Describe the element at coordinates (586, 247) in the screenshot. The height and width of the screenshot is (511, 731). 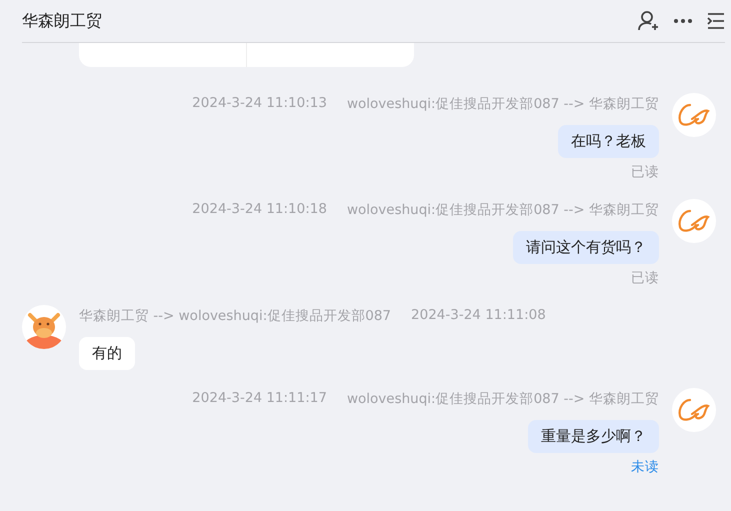
I see `message-bubble: 请问这个有货吗？` at that location.